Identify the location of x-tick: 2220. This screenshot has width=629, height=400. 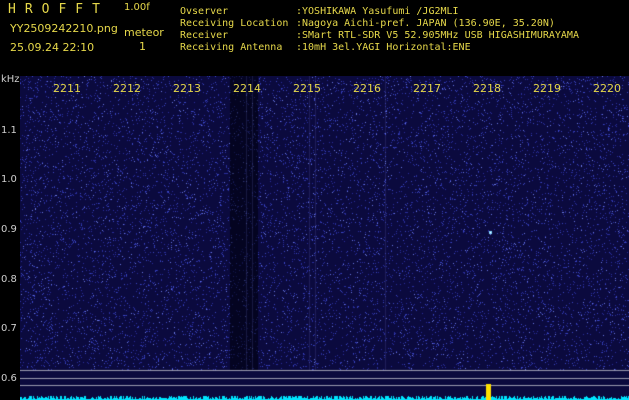
(607, 88).